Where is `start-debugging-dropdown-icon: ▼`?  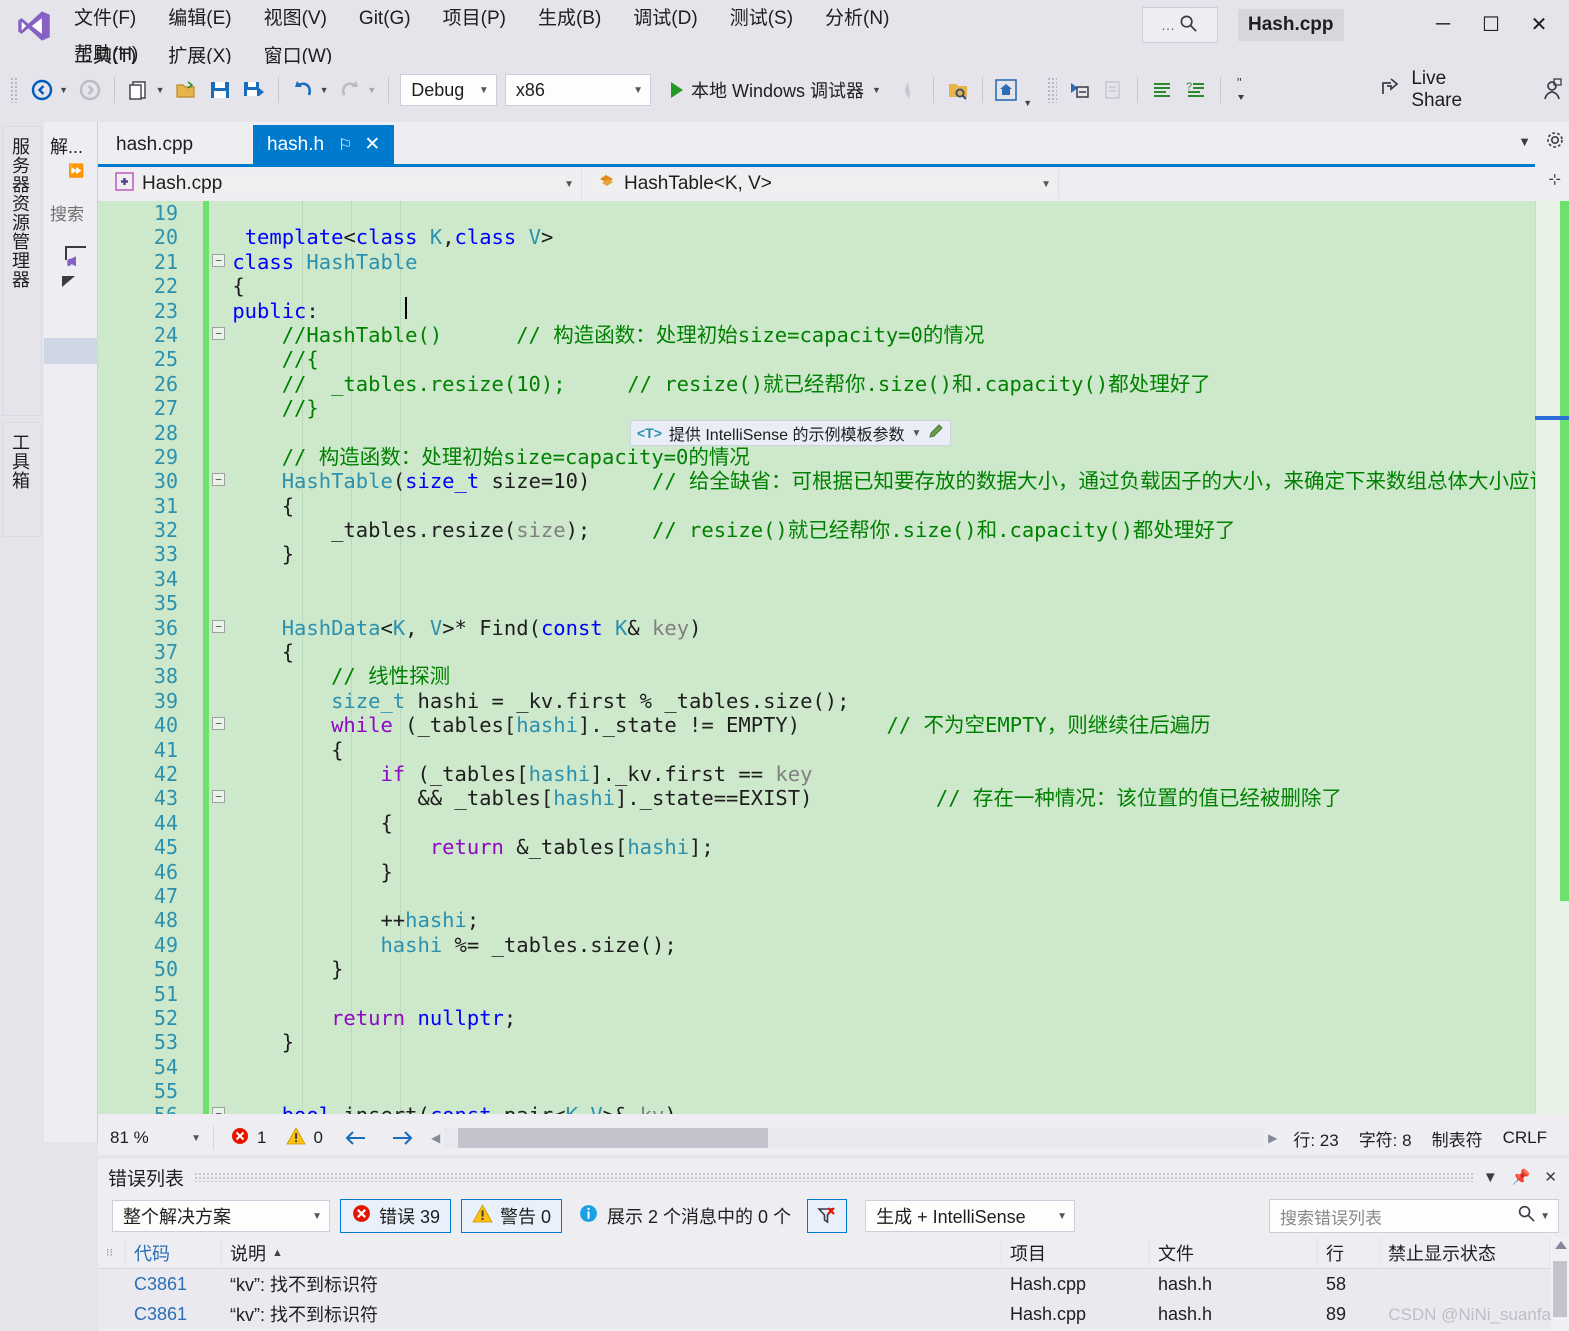
start-debugging-dropdown-icon: ▼ is located at coordinates (876, 90).